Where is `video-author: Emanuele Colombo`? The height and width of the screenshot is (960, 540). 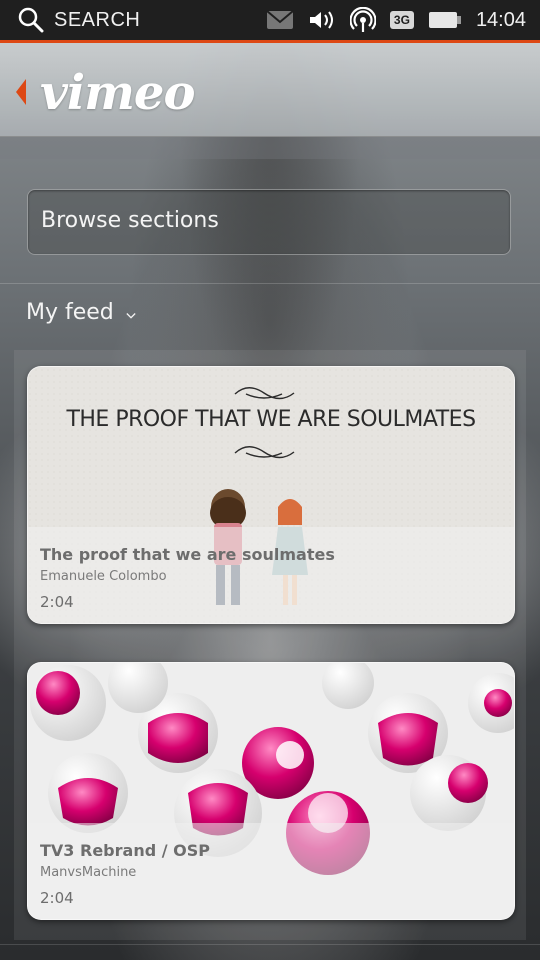
video-author: Emanuele Colombo is located at coordinates (103, 576).